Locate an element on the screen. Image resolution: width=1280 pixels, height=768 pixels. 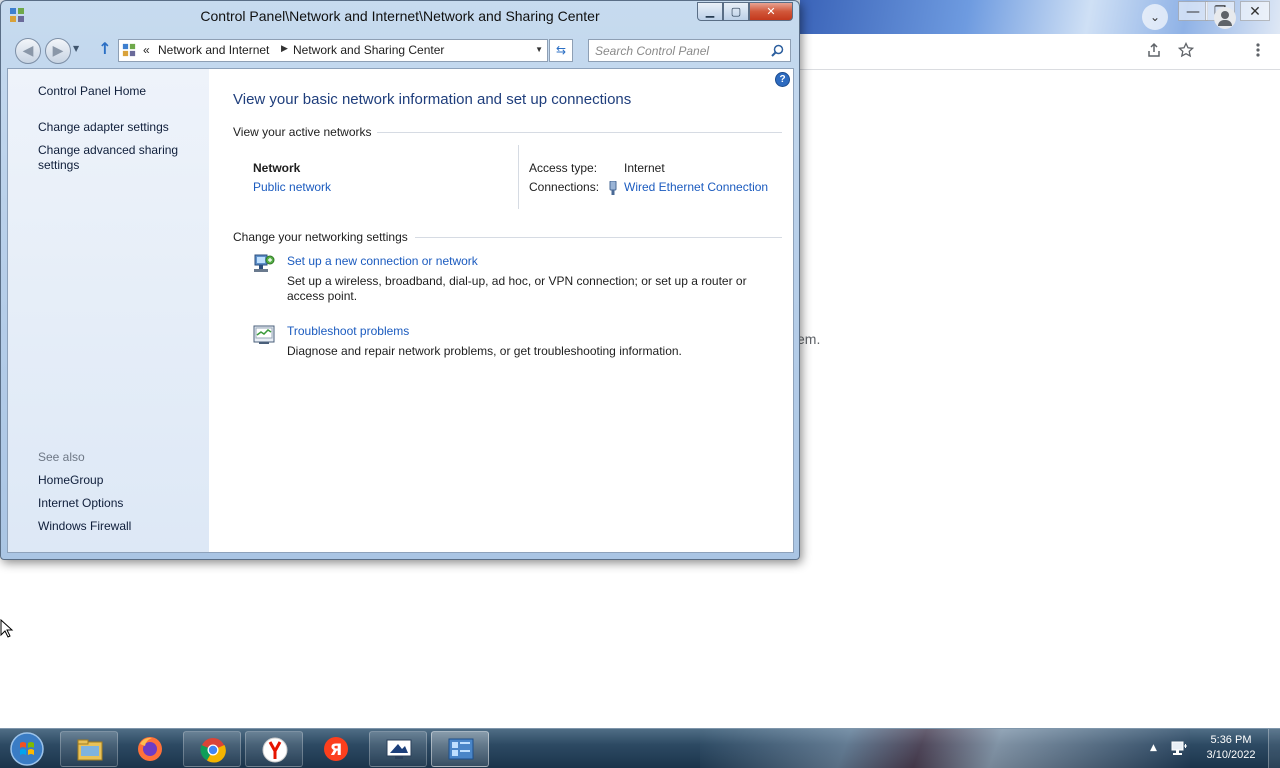
svg-text: Я is located at coordinates (336, 749).